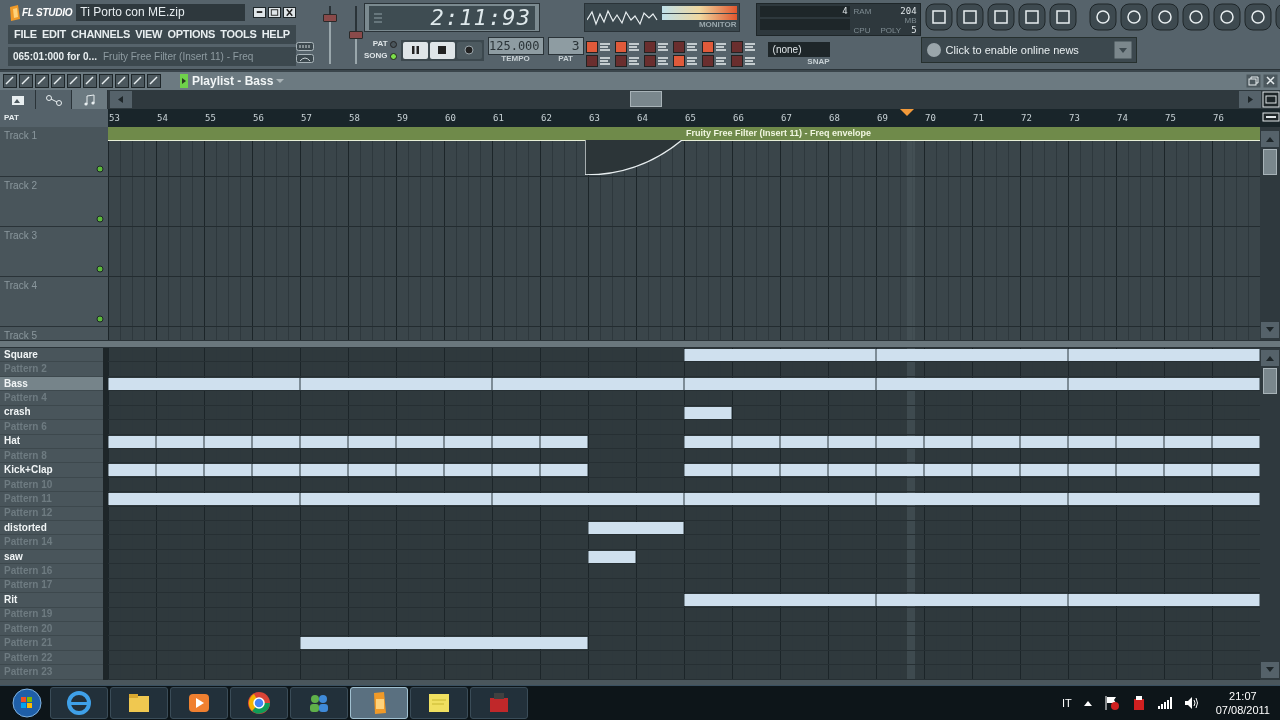 The width and height of the screenshot is (1280, 720). What do you see at coordinates (1191, 703) in the screenshot?
I see `volume-icon` at bounding box center [1191, 703].